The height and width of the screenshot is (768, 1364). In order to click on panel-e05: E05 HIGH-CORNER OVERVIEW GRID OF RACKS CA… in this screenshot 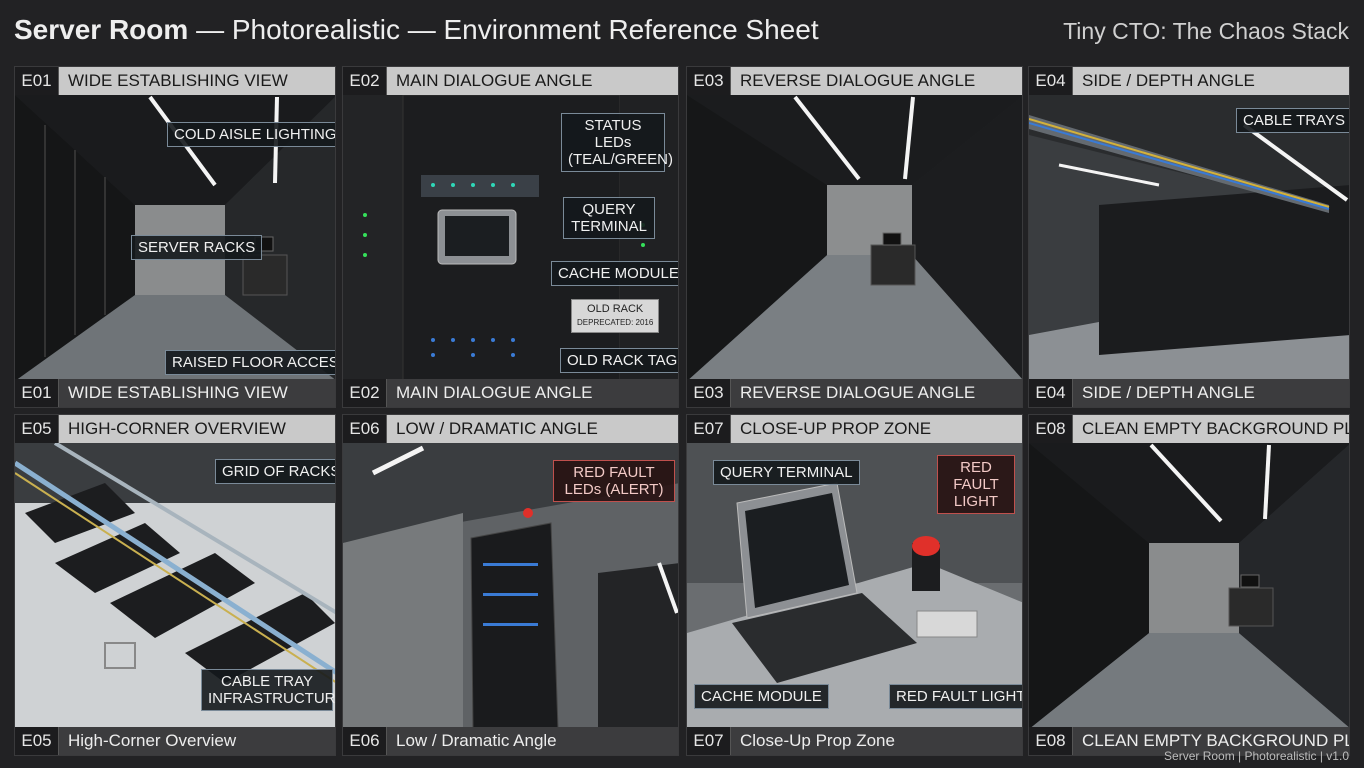, I will do `click(175, 585)`.